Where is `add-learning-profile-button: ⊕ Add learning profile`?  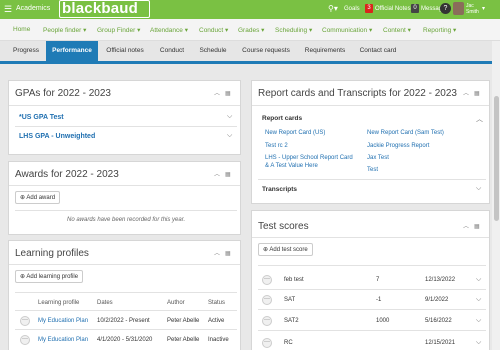 add-learning-profile-button: ⊕ Add learning profile is located at coordinates (49, 276).